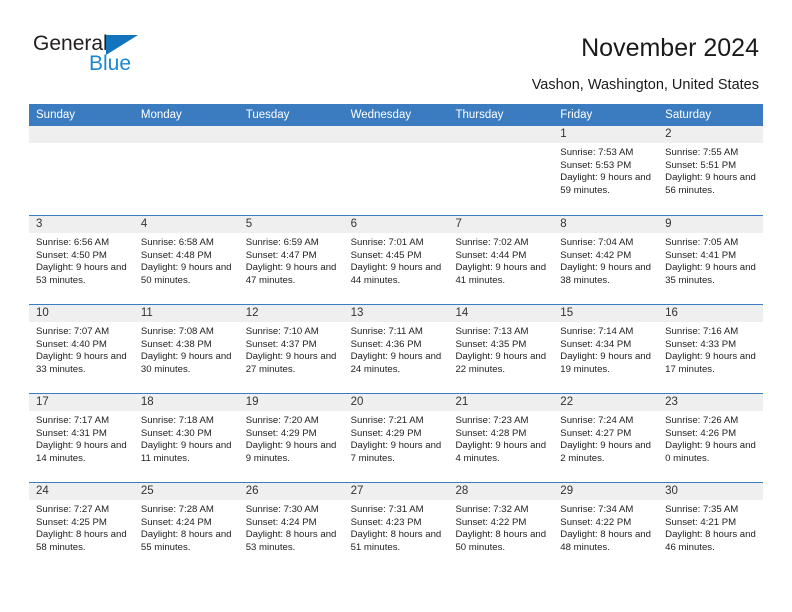  I want to click on daylight-text: Daylight: 9 hours and 59 minutes., so click(605, 184).